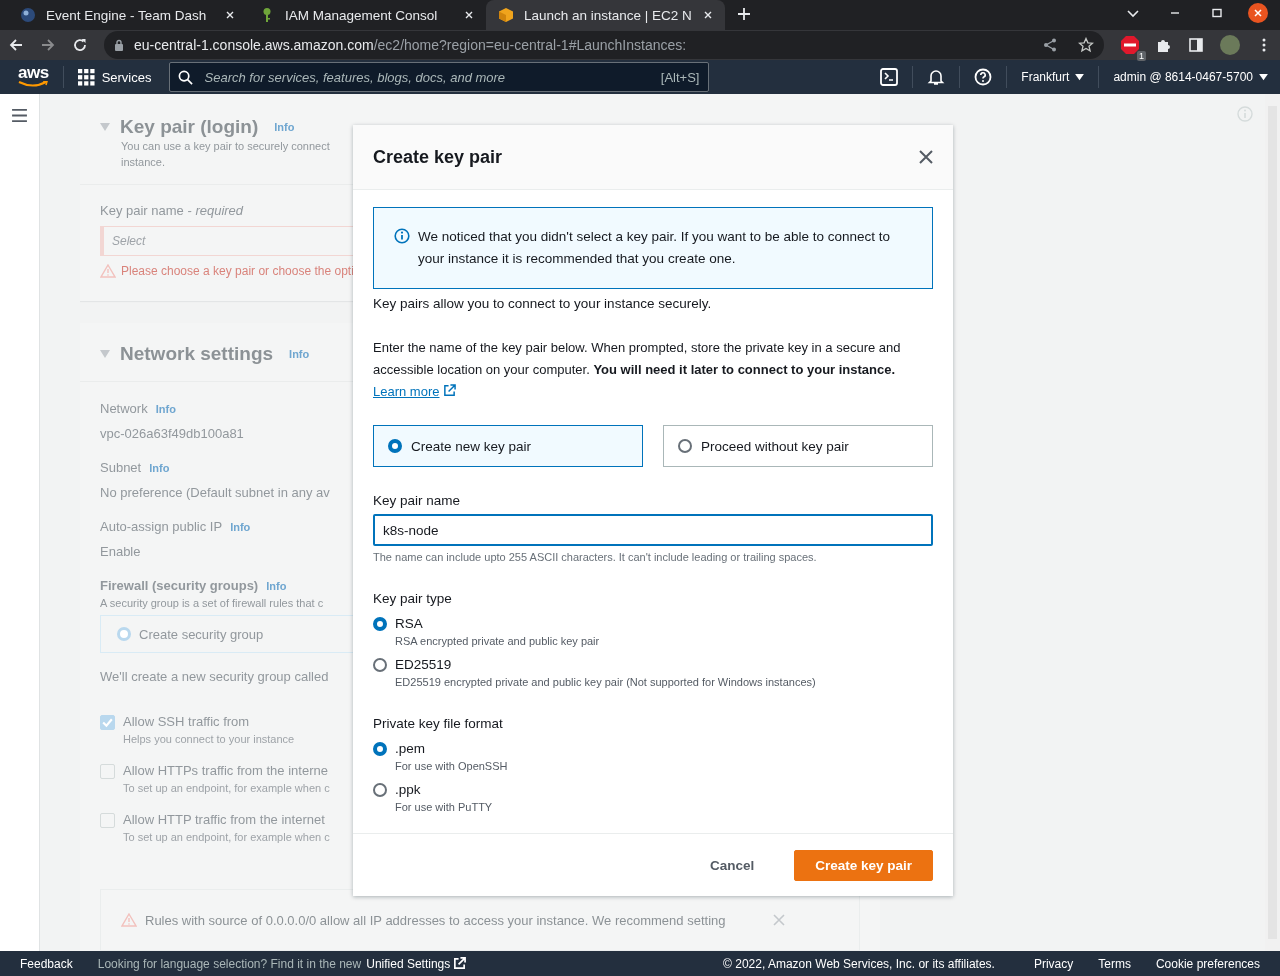  What do you see at coordinates (224, 820) in the screenshot?
I see `checkbox-label: Allow HTTP traffic from the internet` at bounding box center [224, 820].